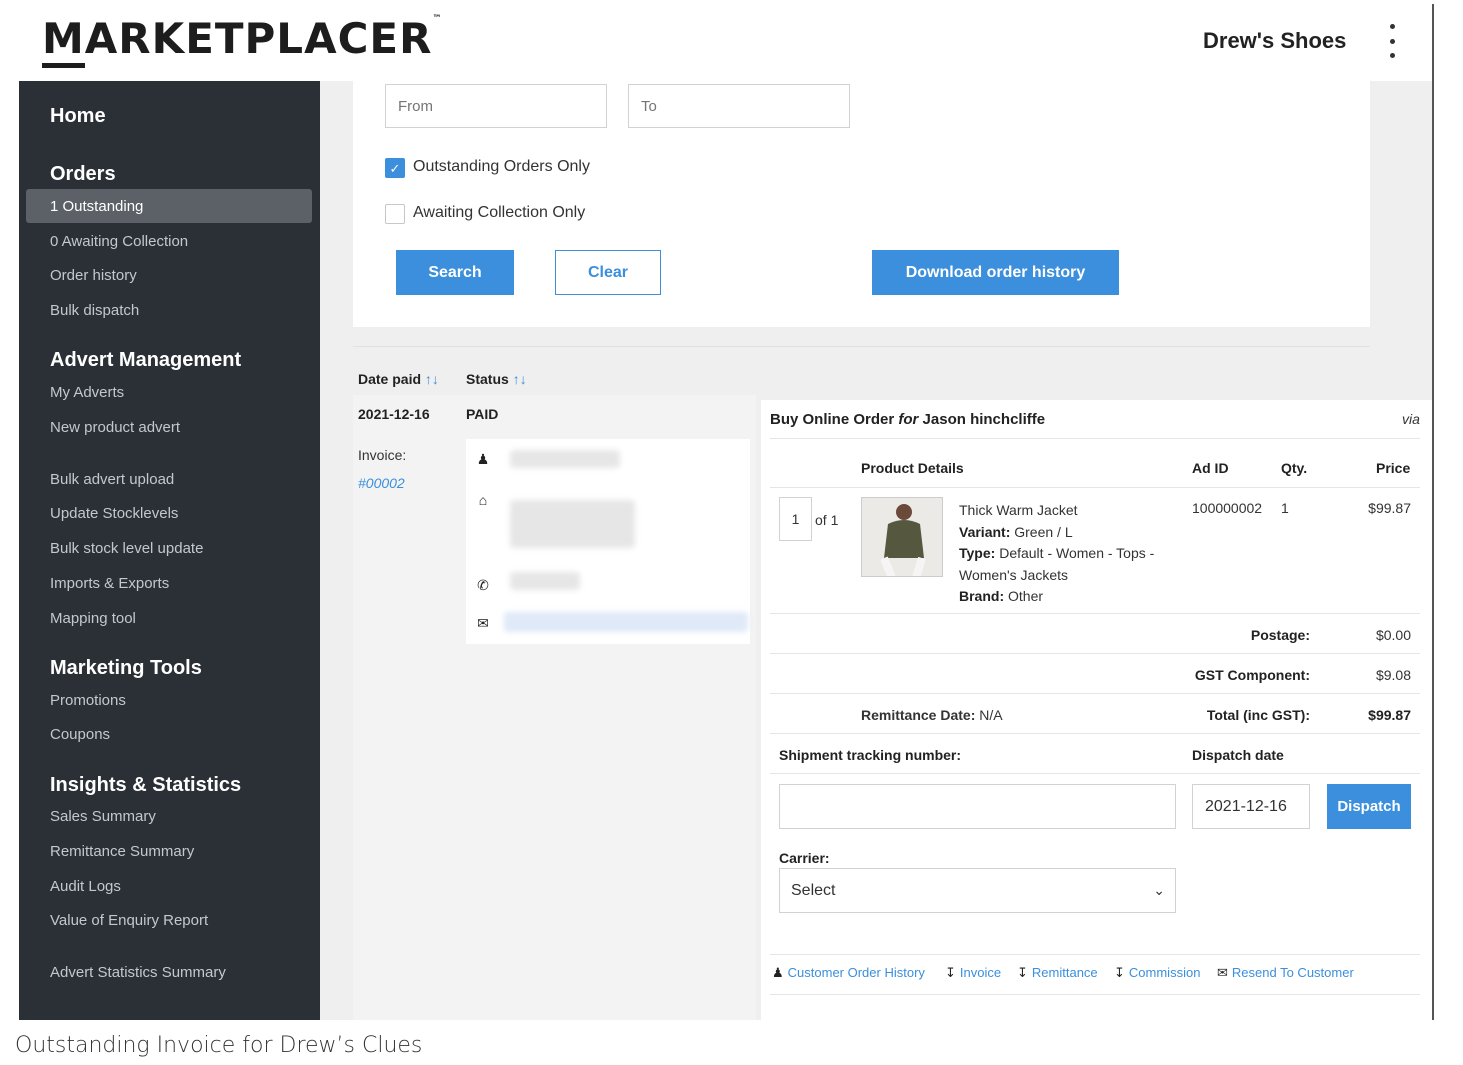 Image resolution: width=1463 pixels, height=1065 pixels. What do you see at coordinates (96, 206) in the screenshot?
I see `sidebar-item-outstanding-label: 1 Outstanding` at bounding box center [96, 206].